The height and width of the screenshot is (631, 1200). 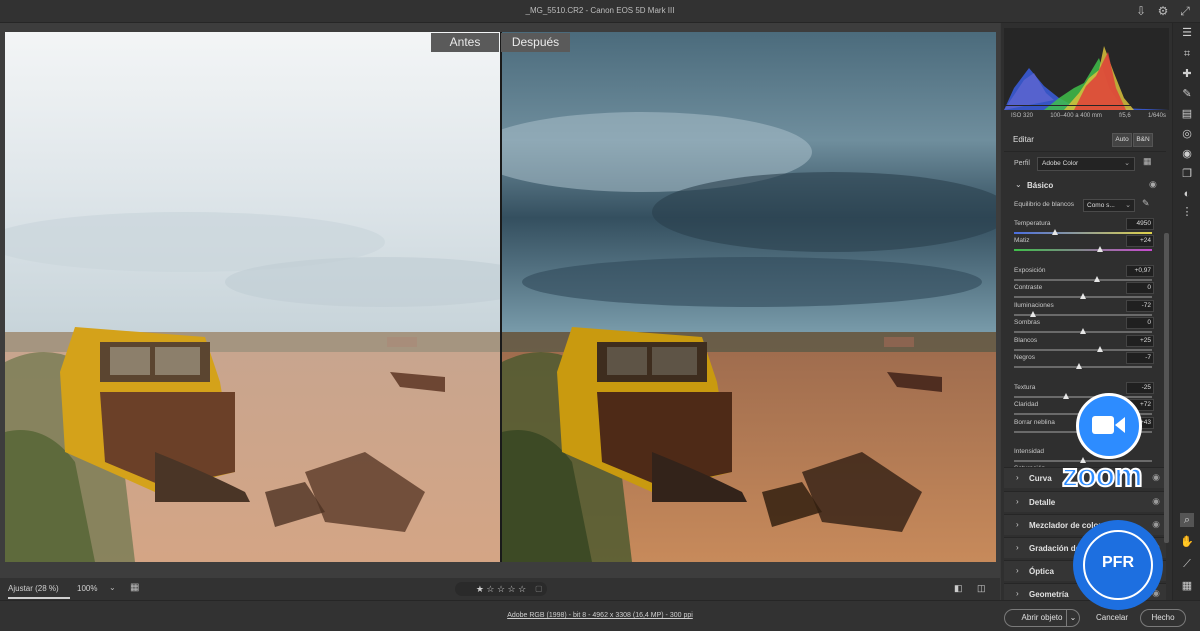 I want to click on hand-icon: ✋, so click(x=1187, y=542).